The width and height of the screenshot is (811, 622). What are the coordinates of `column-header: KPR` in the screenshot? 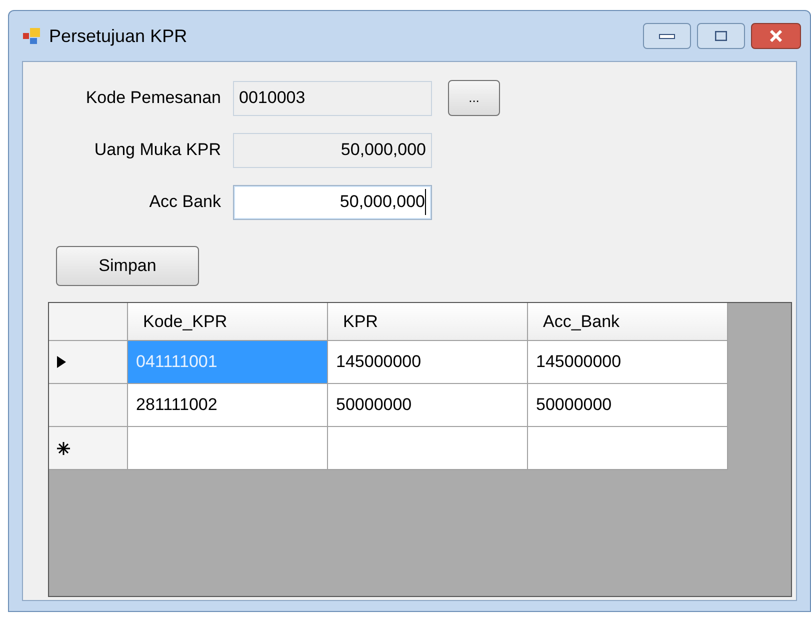 It's located at (428, 322).